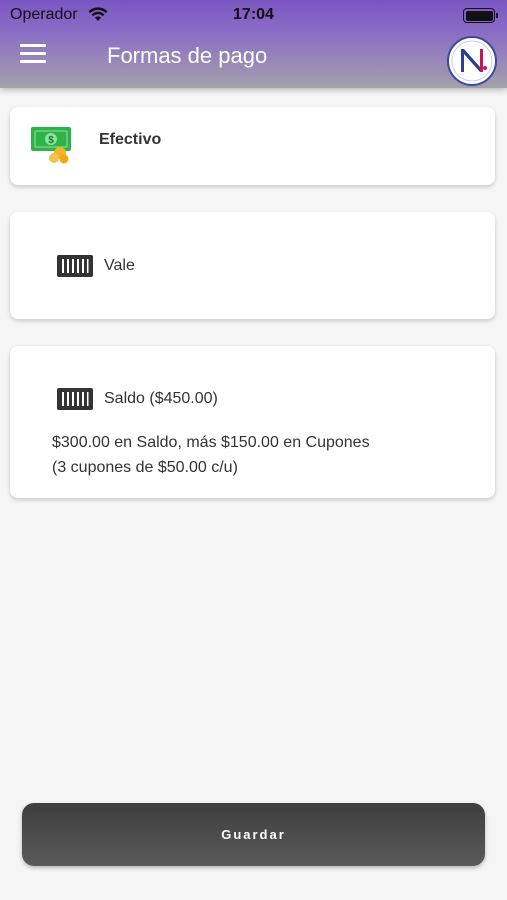  I want to click on app-header: Operador 17:04 Formas de pago, so click(253, 44).